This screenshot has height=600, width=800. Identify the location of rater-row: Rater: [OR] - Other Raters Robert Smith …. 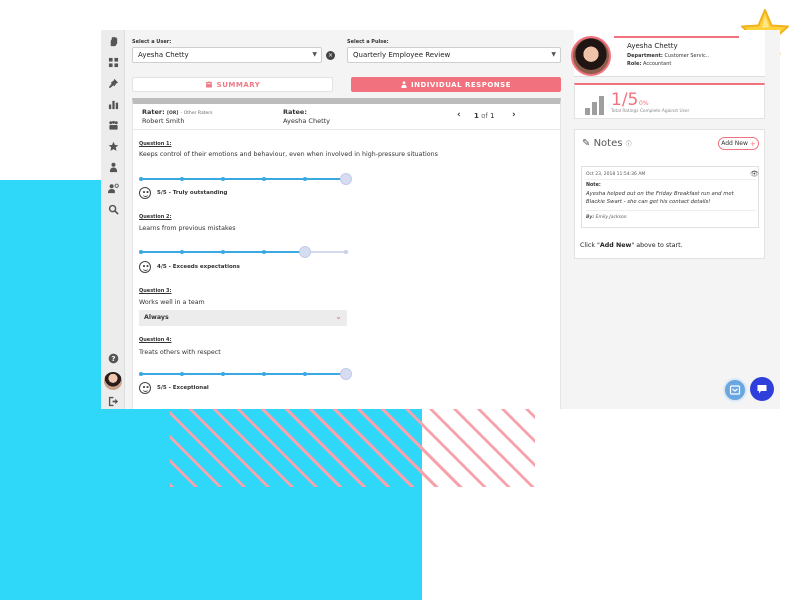
(346, 117).